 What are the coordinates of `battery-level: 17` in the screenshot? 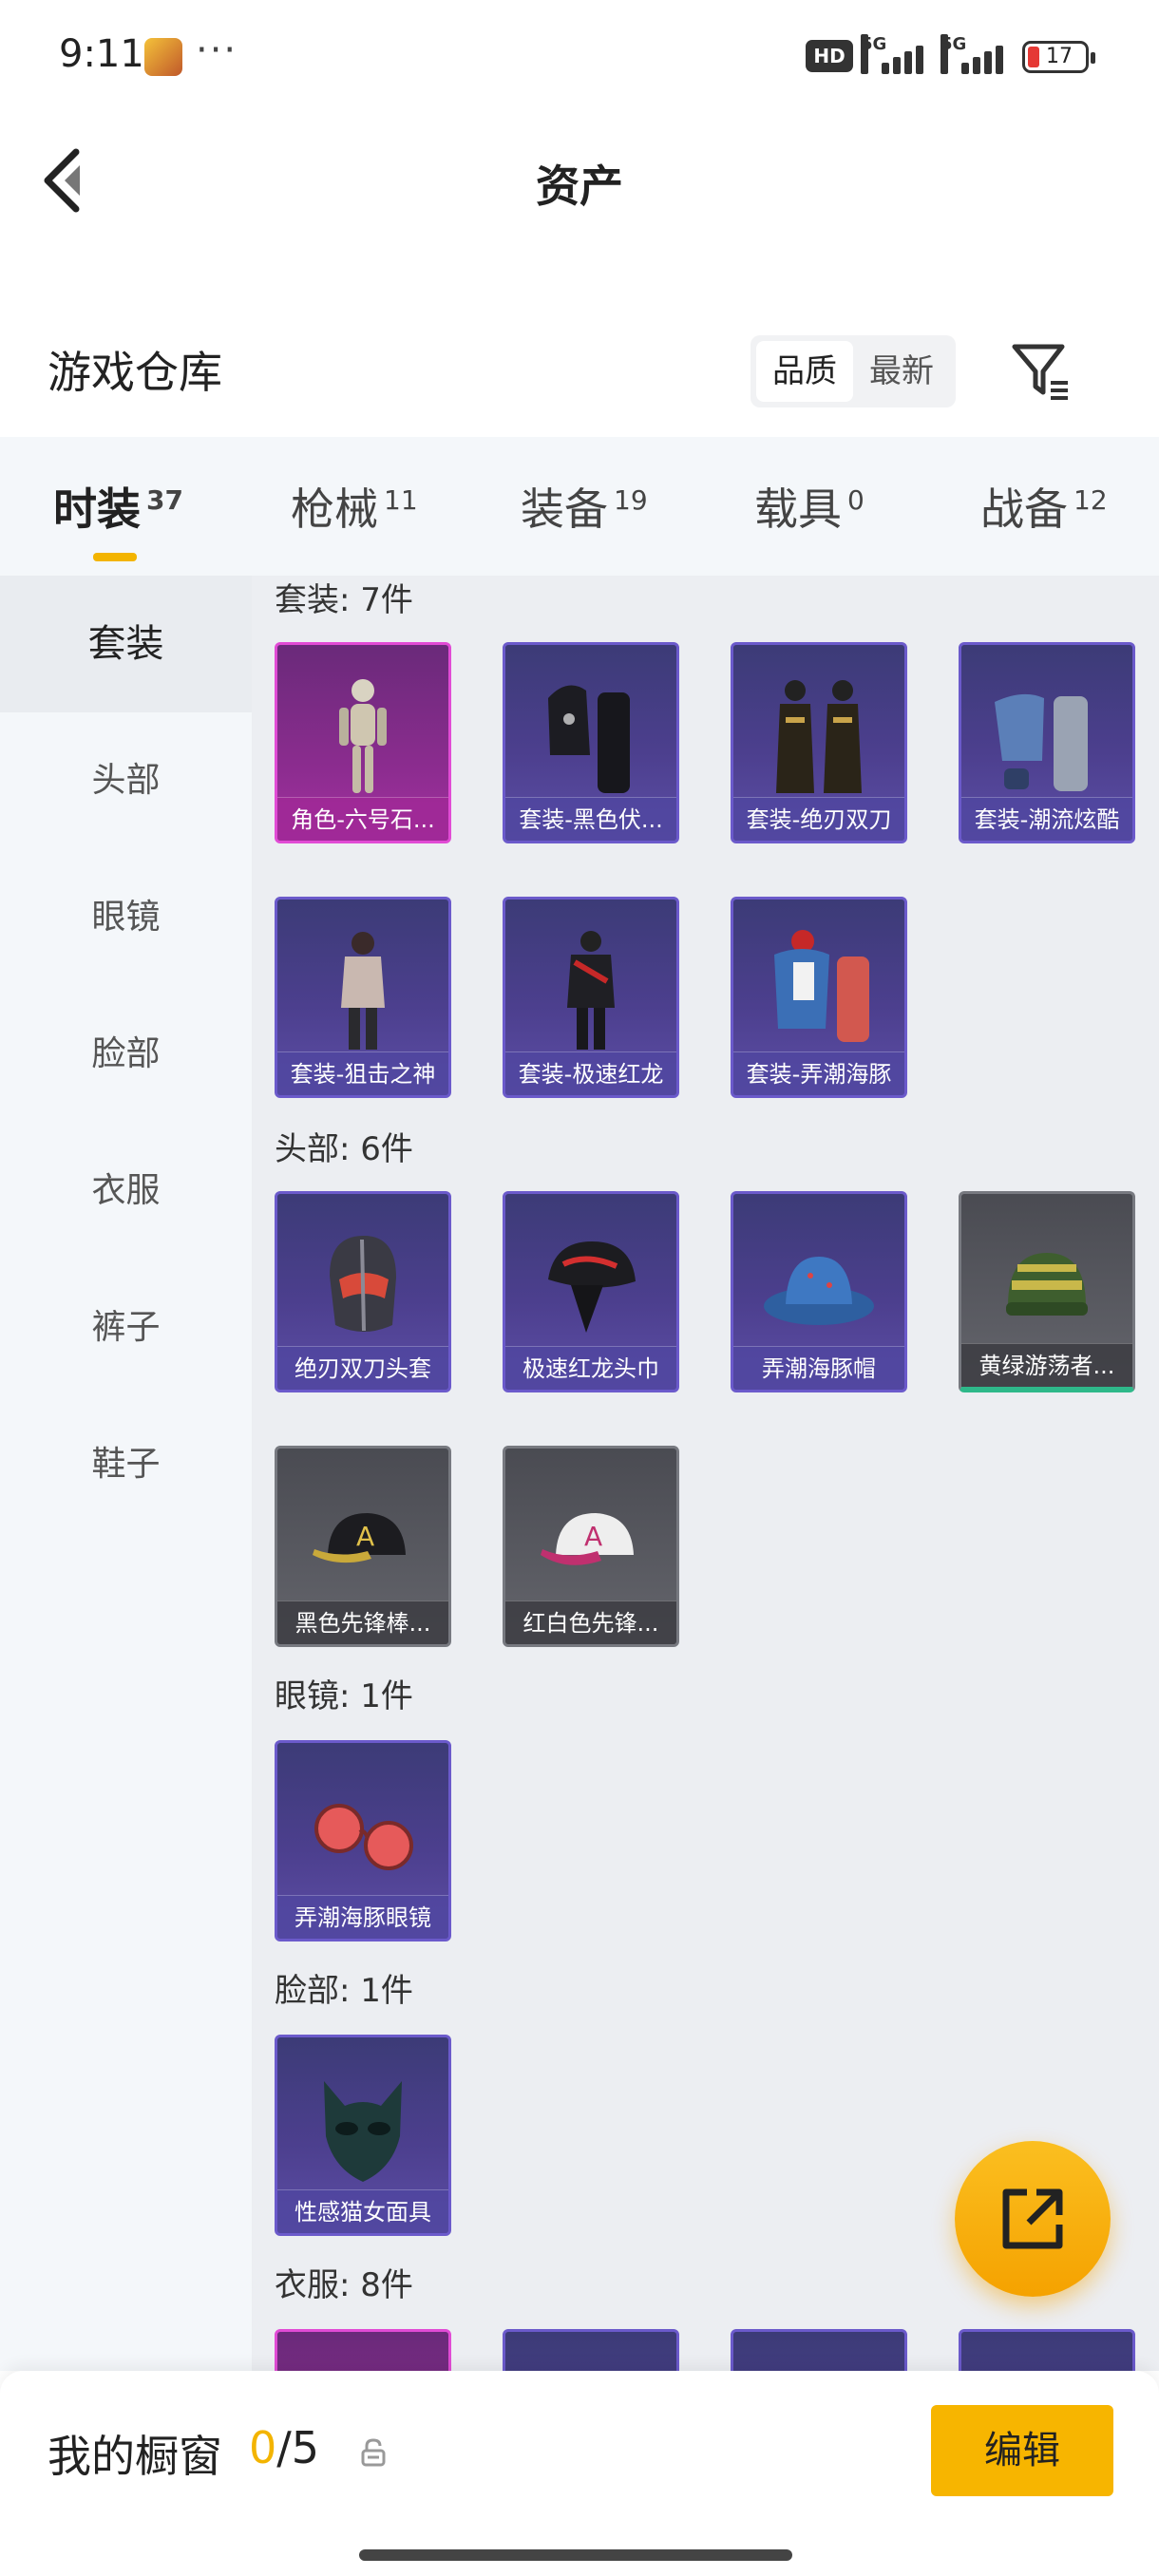 It's located at (1059, 56).